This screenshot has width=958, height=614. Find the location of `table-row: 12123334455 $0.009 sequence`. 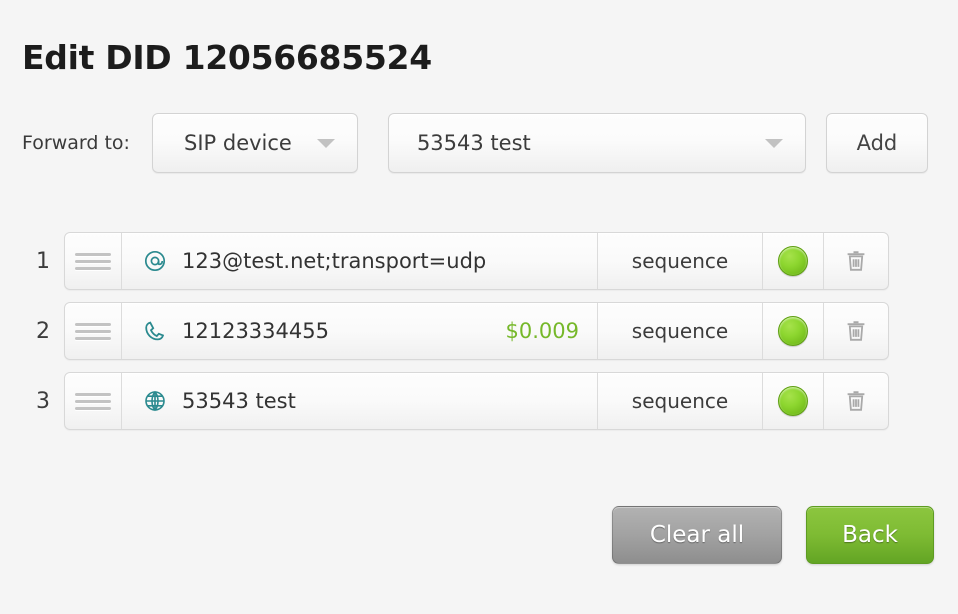

table-row: 12123334455 $0.009 sequence is located at coordinates (476, 331).